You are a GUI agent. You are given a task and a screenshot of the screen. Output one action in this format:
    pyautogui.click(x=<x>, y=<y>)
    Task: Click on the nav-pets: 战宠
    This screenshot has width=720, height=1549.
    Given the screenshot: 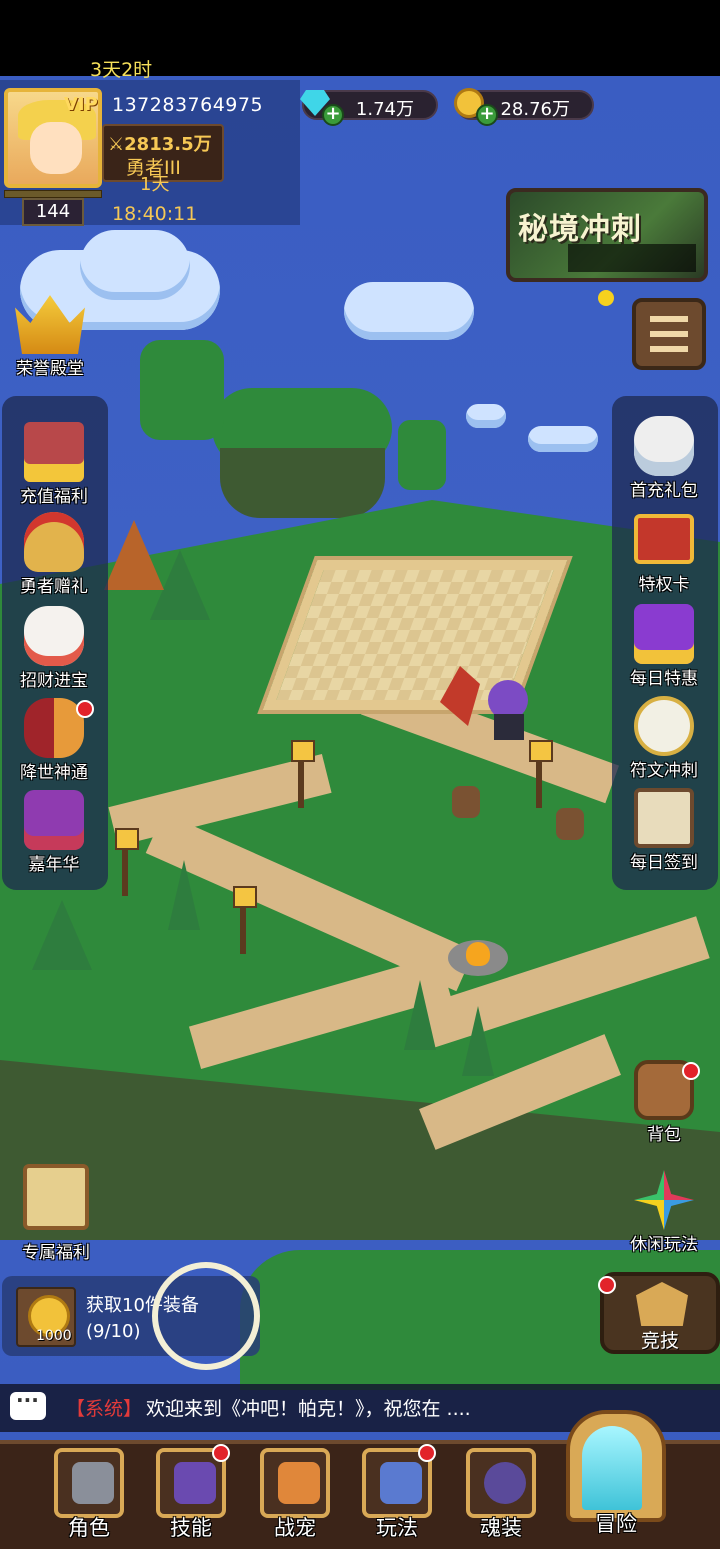 What is the action you would take?
    pyautogui.click(x=295, y=1494)
    